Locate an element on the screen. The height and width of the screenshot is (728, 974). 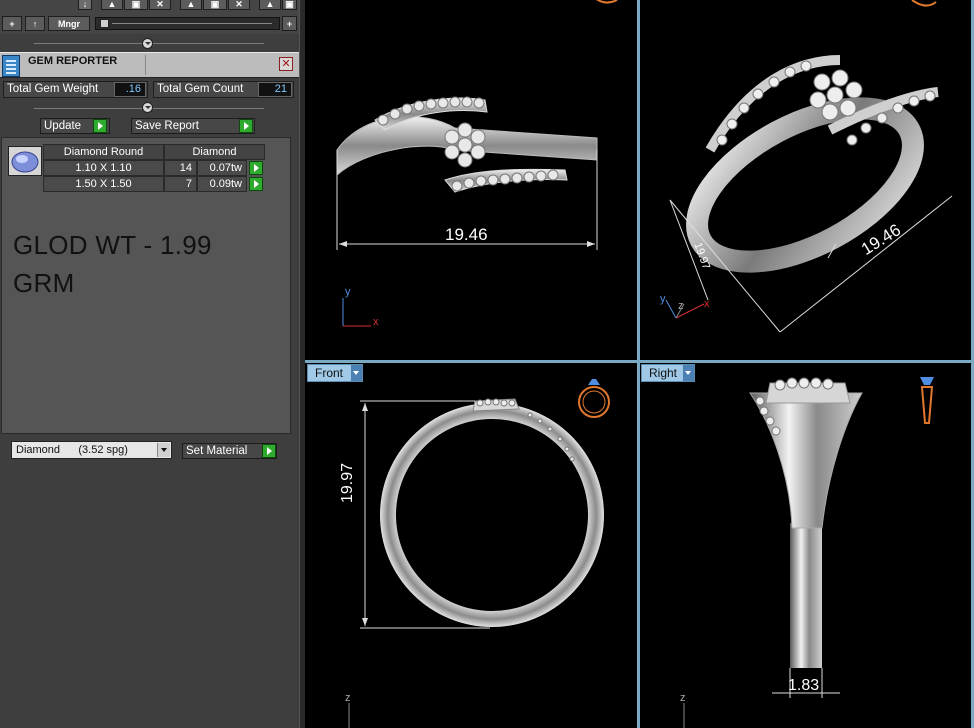
save-report-button: Save Report is located at coordinates (193, 126).